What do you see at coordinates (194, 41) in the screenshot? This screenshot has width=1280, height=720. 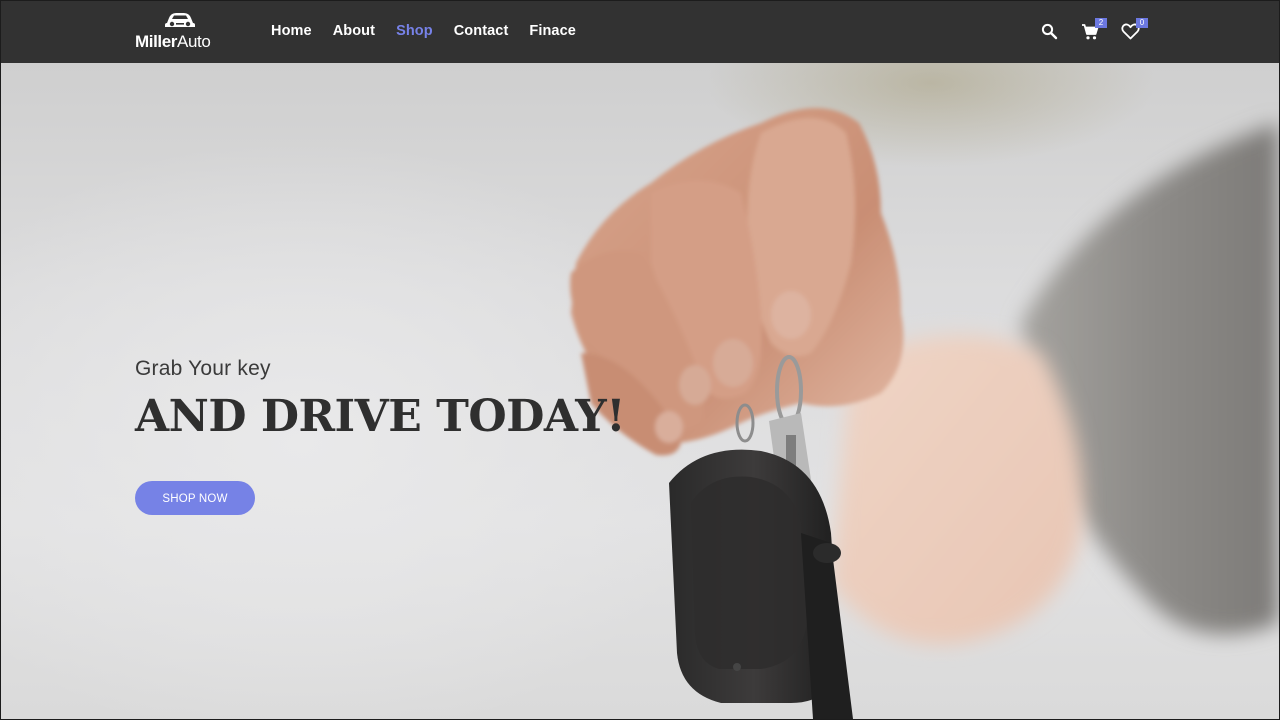 I see `brand-name-light: Auto` at bounding box center [194, 41].